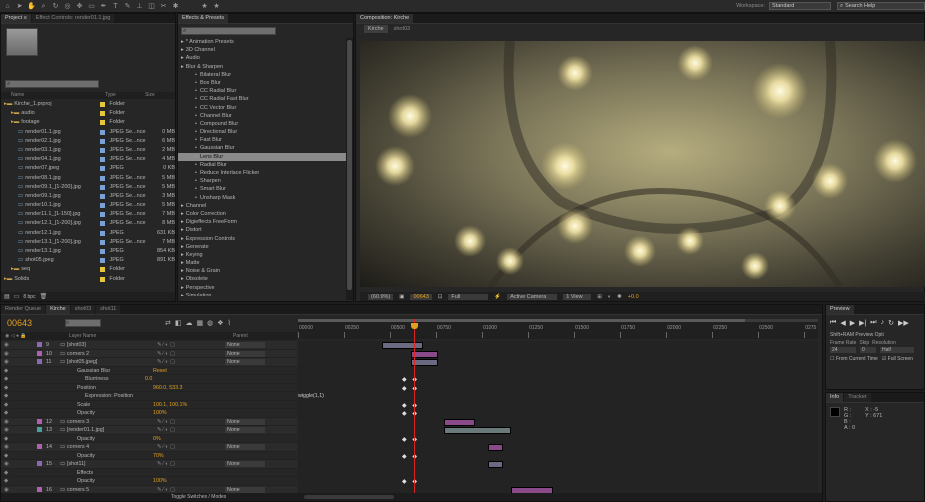 The image size is (925, 502). I want to click on camera-tool-icon: ◎, so click(67, 6).